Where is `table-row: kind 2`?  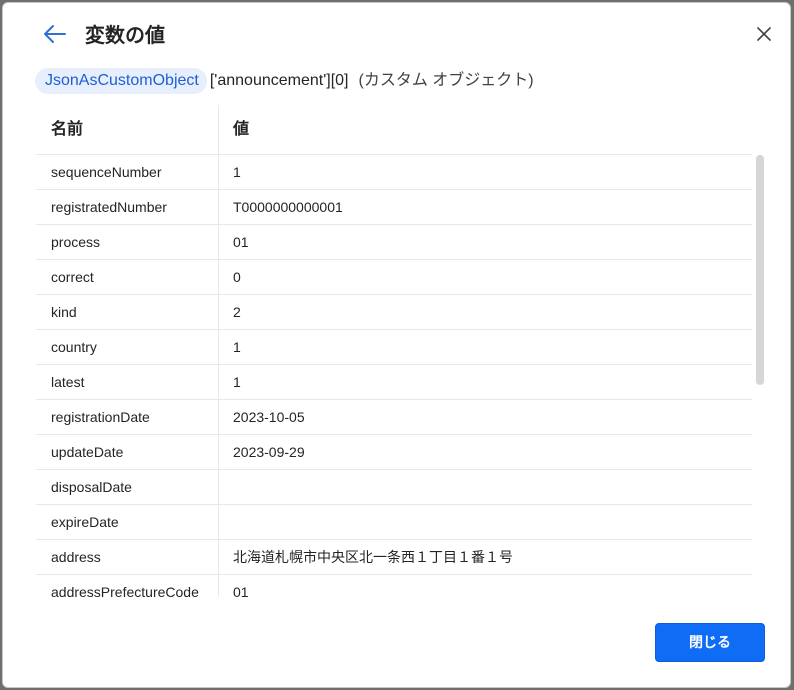
table-row: kind 2 is located at coordinates (394, 312).